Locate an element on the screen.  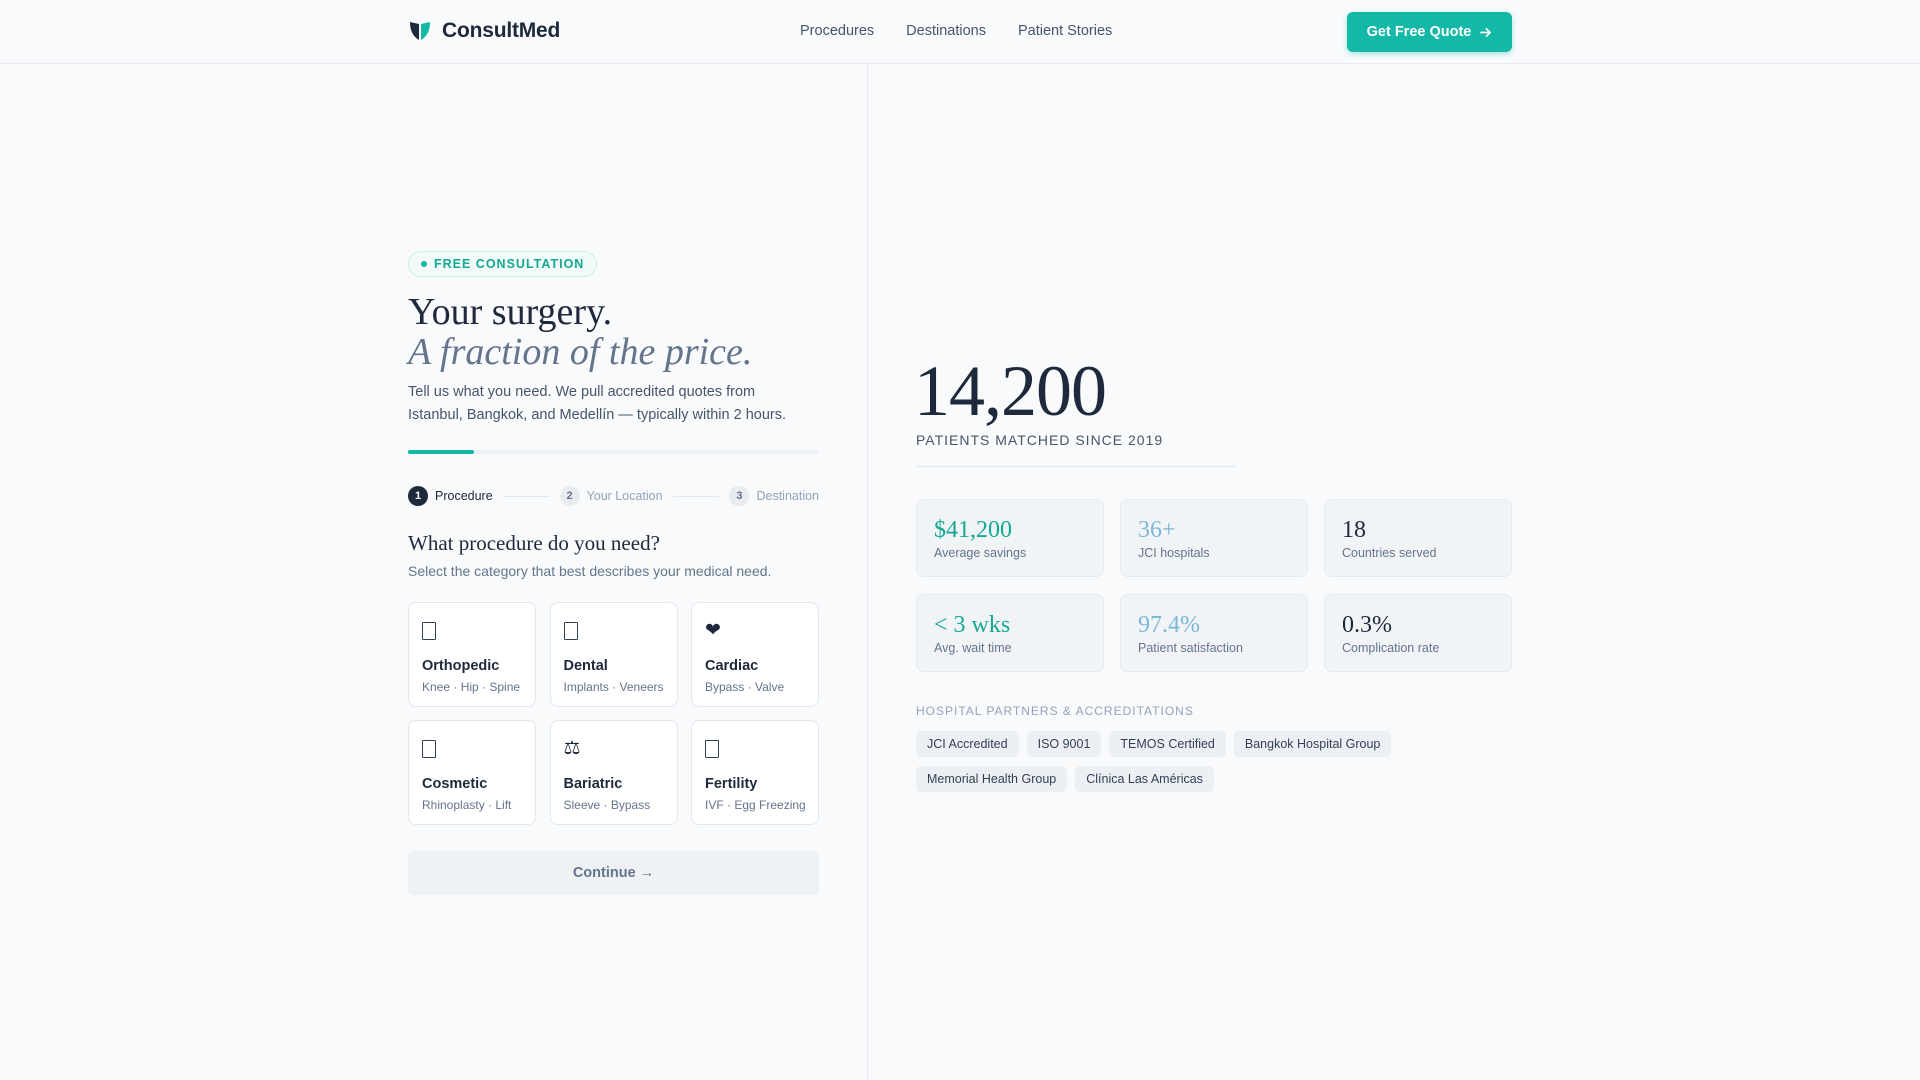
continue-button: Continue → is located at coordinates (613, 873).